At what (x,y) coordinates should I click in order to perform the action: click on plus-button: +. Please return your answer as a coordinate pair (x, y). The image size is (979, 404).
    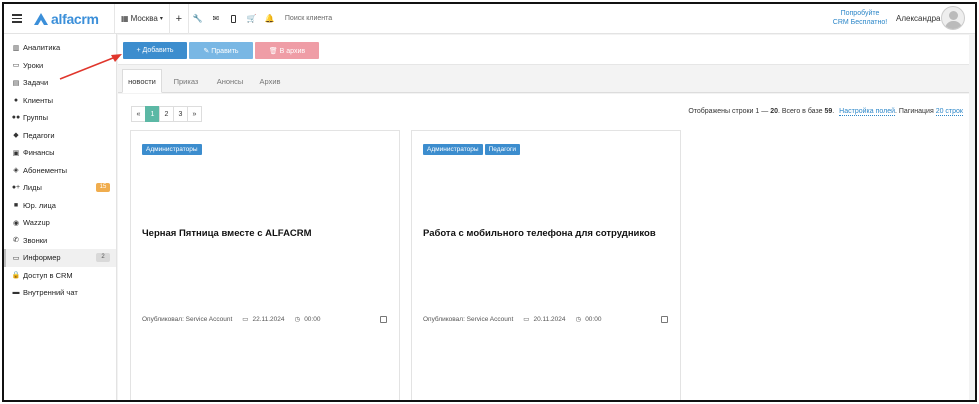
    Looking at the image, I should click on (179, 19).